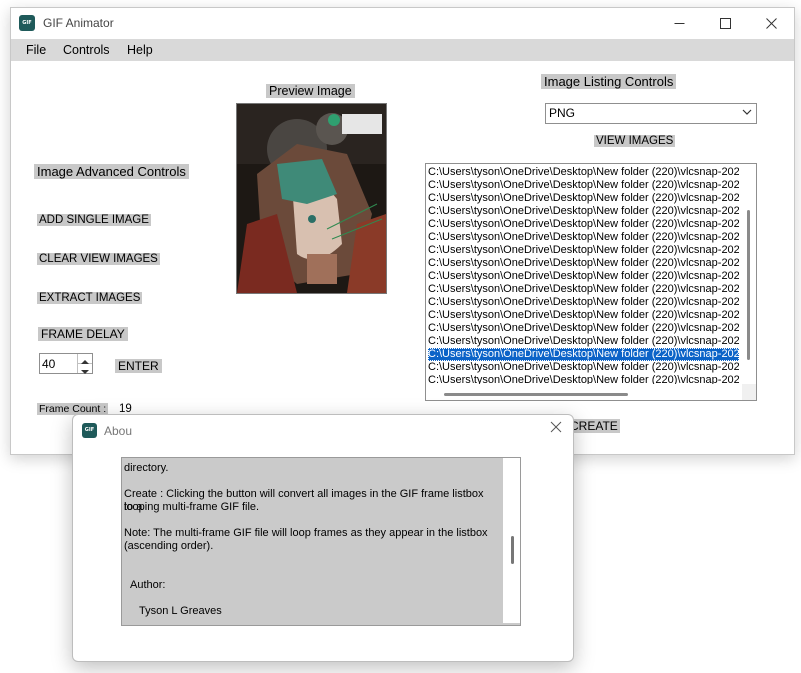 This screenshot has height=673, width=801. What do you see at coordinates (85, 359) in the screenshot?
I see `stepper-up-button` at bounding box center [85, 359].